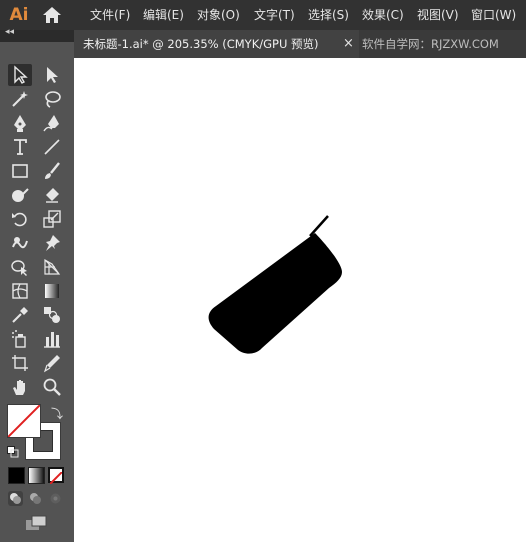 The height and width of the screenshot is (542, 526). What do you see at coordinates (36, 475) in the screenshot?
I see `gradient-mode-button` at bounding box center [36, 475].